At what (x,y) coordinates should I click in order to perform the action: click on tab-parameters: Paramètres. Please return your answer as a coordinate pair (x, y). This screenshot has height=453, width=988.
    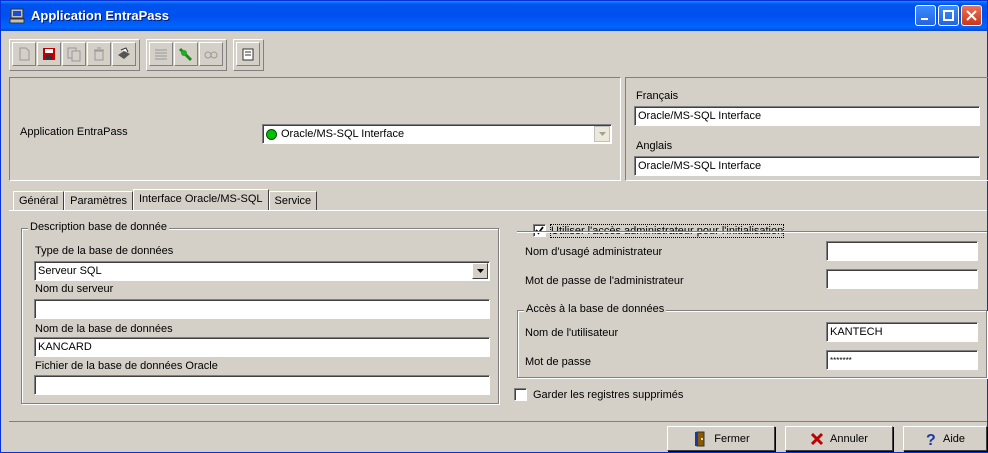
    Looking at the image, I should click on (98, 201).